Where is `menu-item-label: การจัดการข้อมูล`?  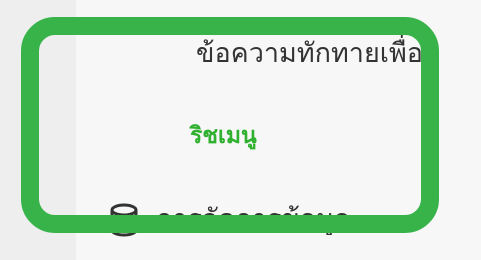 menu-item-label: การจัดการข้อมูล is located at coordinates (253, 219).